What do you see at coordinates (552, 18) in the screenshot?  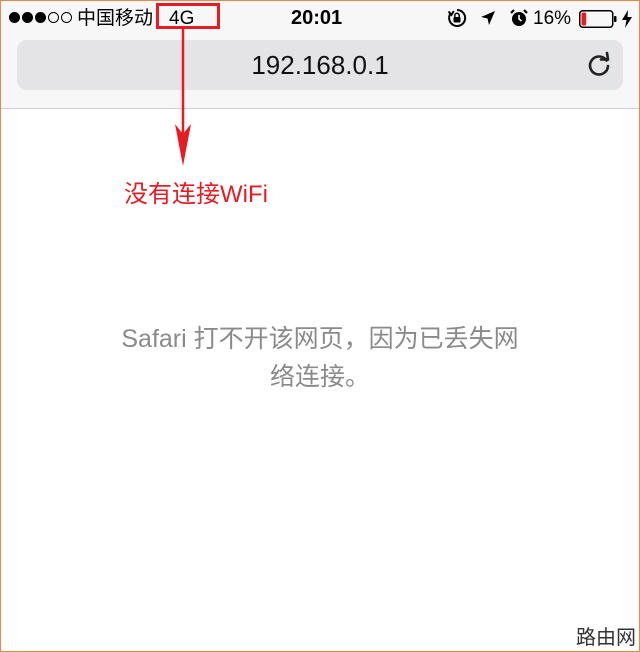 I see `battery-percentage: 16%` at bounding box center [552, 18].